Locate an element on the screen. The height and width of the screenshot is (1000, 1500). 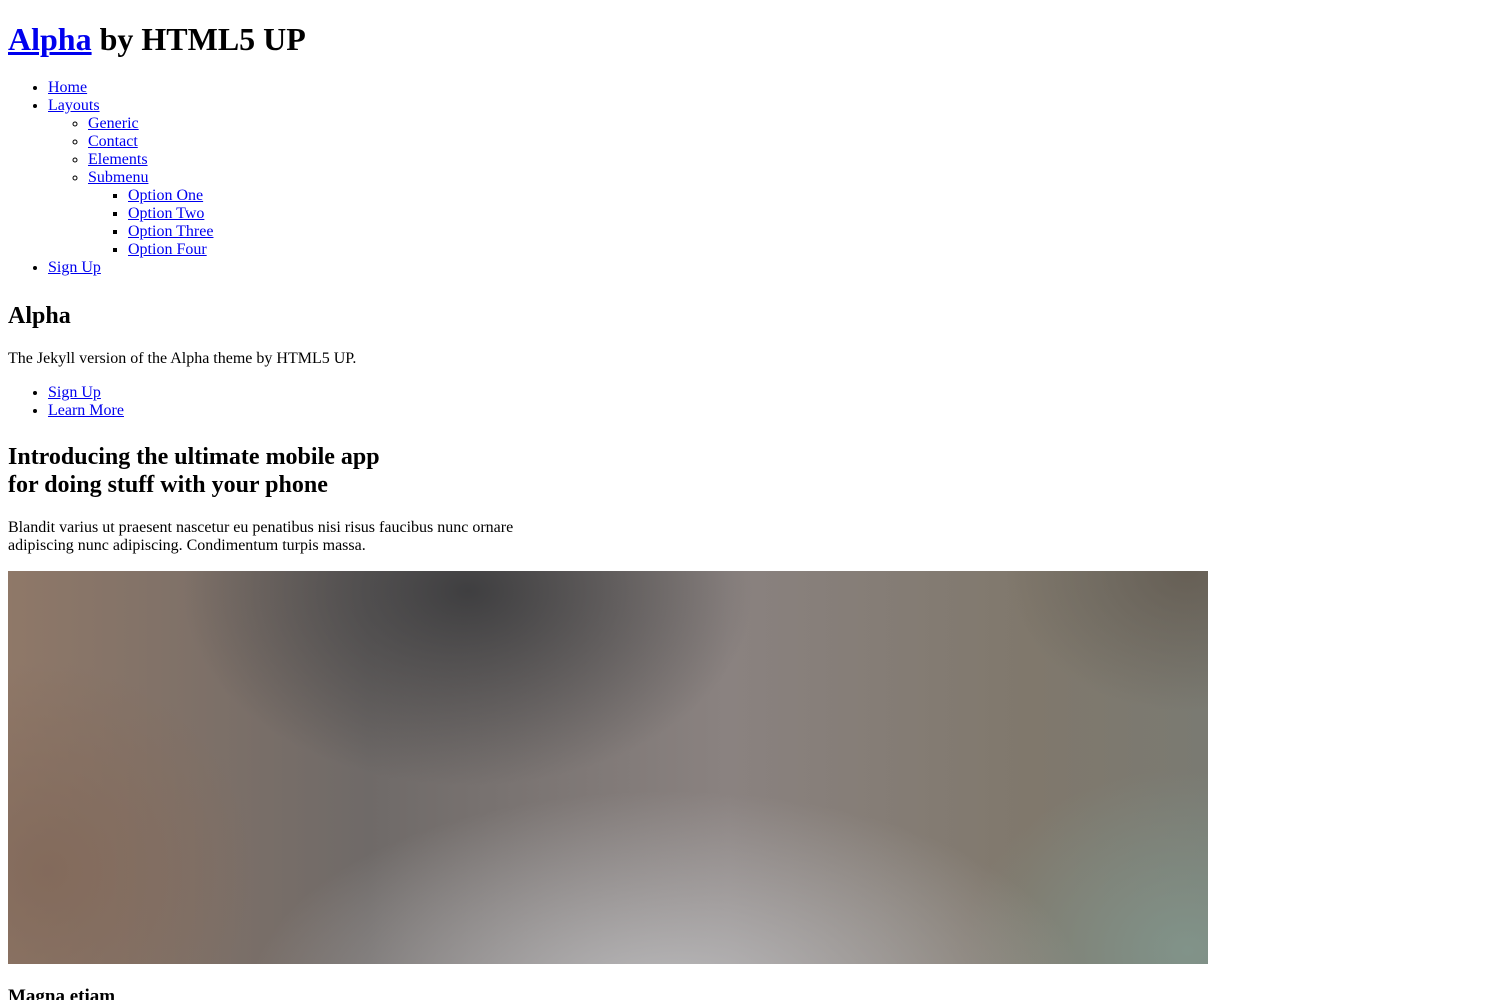
nav-item-elements: Elements is located at coordinates (790, 160).